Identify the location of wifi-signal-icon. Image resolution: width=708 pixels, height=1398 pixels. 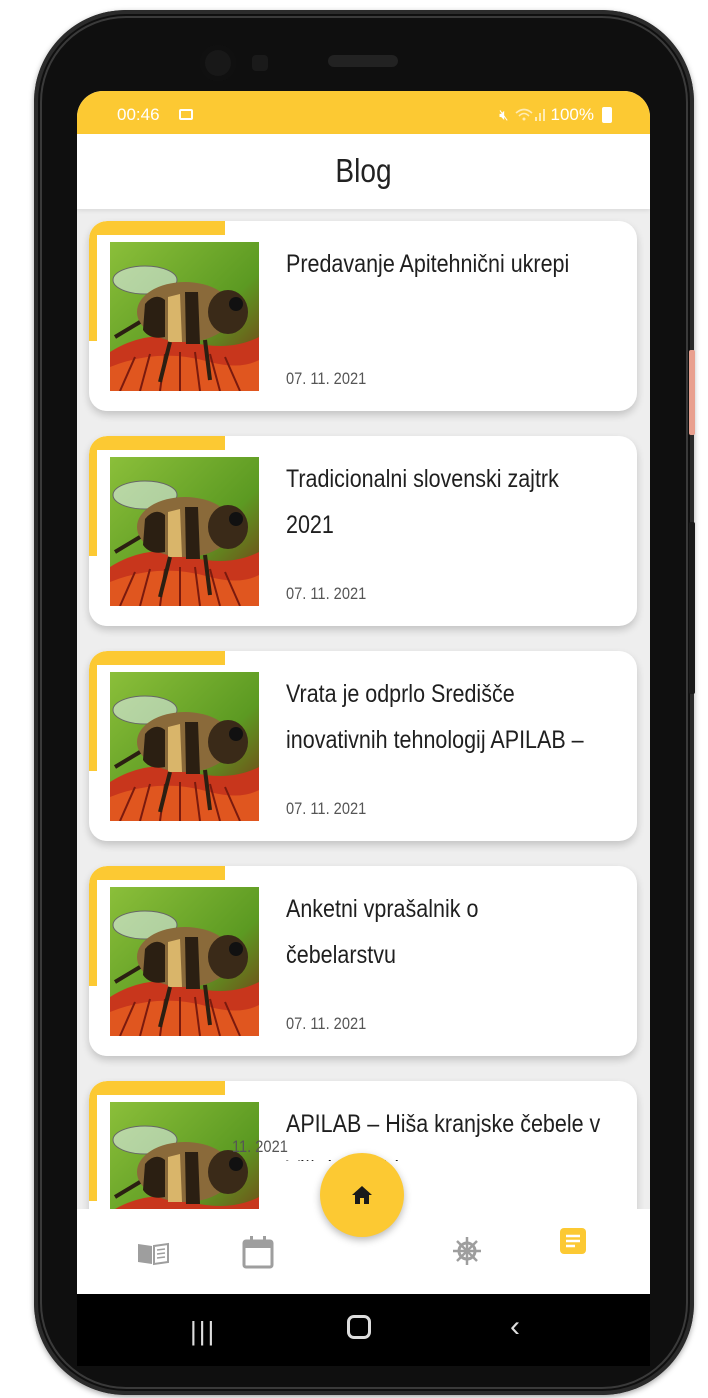
(529, 115).